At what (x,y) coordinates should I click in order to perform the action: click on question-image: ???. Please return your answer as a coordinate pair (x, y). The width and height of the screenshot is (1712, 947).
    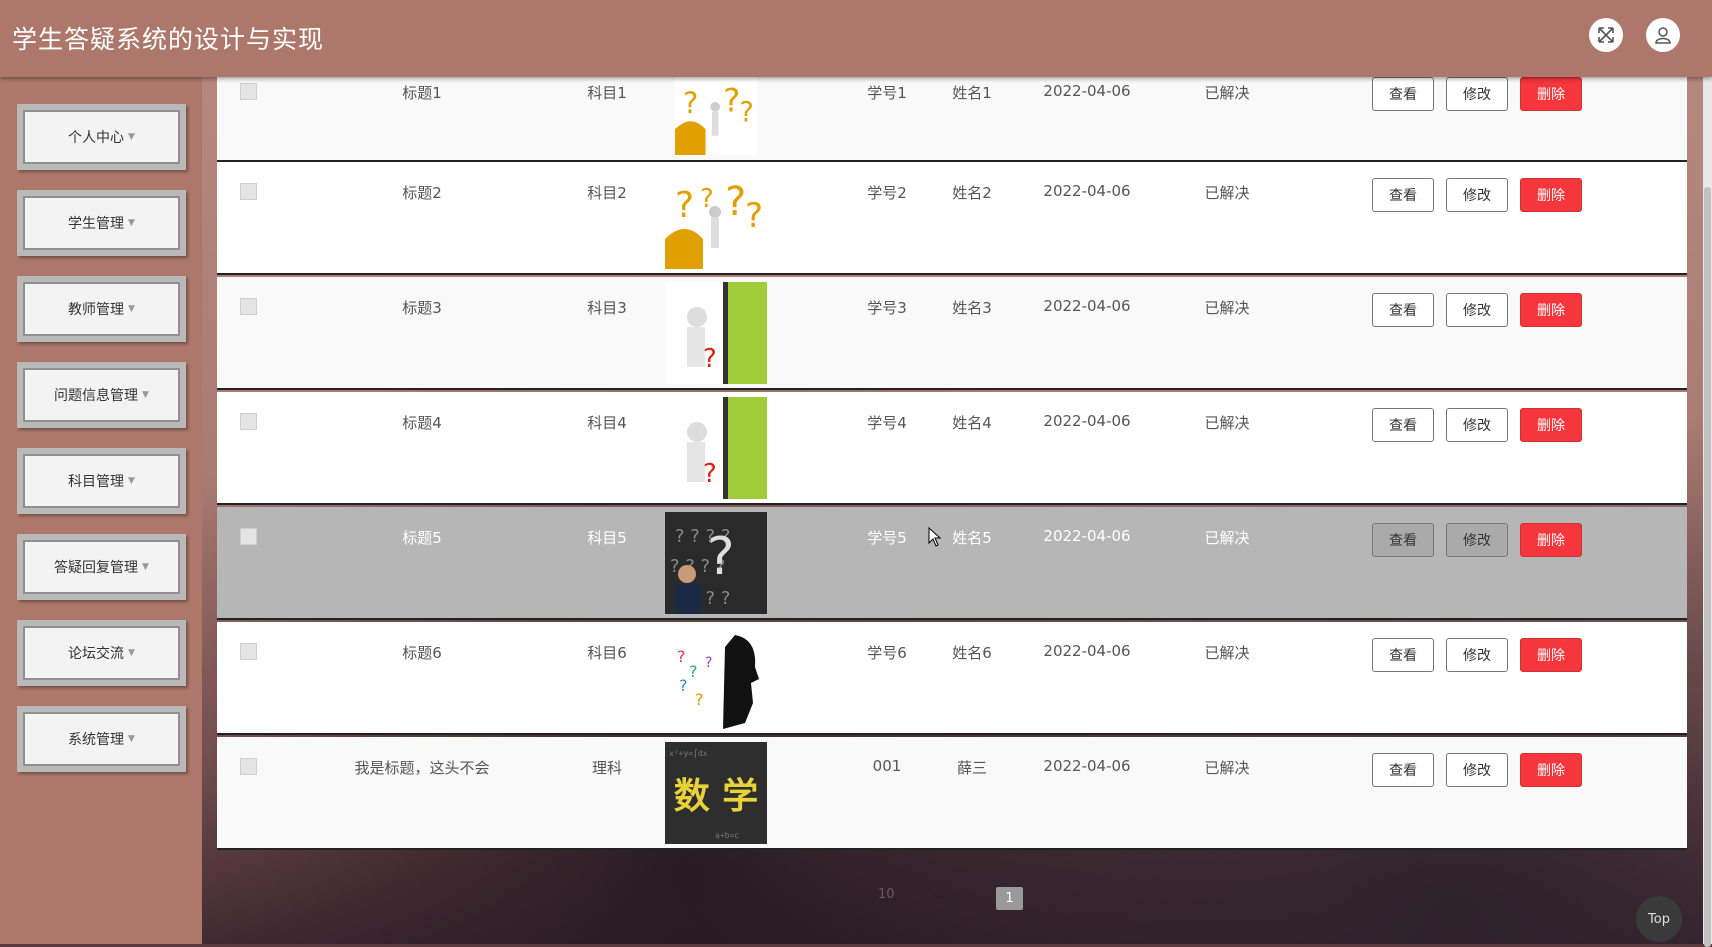
    Looking at the image, I should click on (716, 114).